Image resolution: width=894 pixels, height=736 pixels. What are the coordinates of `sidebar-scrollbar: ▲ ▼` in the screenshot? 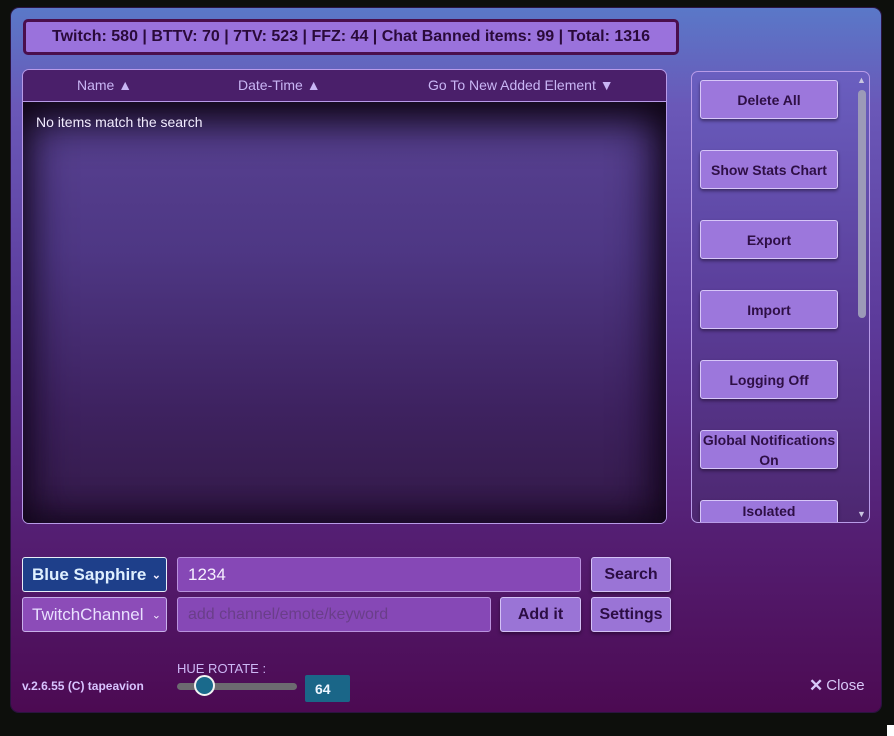 It's located at (862, 297).